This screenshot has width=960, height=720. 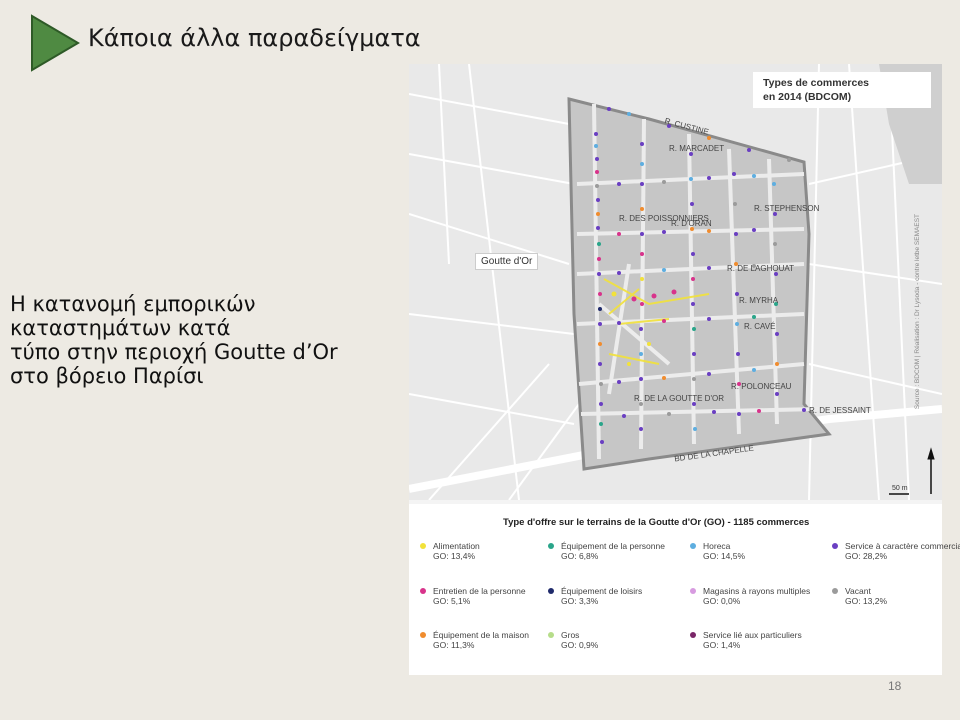 What do you see at coordinates (570, 635) in the screenshot?
I see `legend-item-label: Gros` at bounding box center [570, 635].